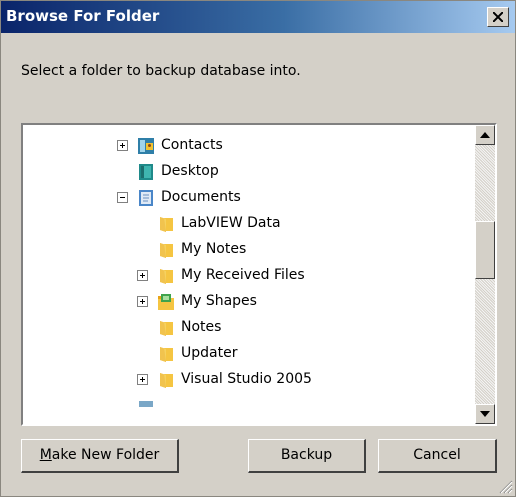 The image size is (516, 497). Describe the element at coordinates (161, 71) in the screenshot. I see `dialog-prompt: Select a folder to backup database into.` at that location.